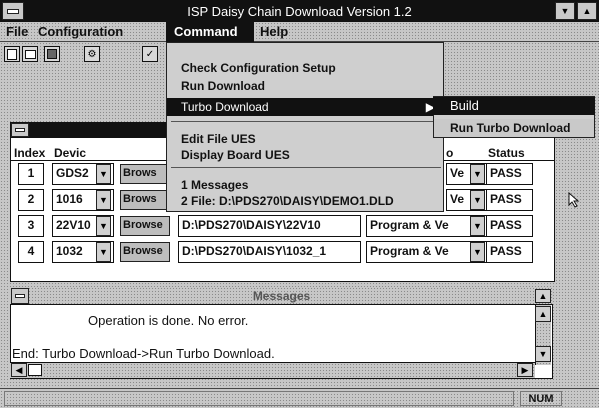  Describe the element at coordinates (541, 398) in the screenshot. I see `num-lock-indicator: NUM` at that location.